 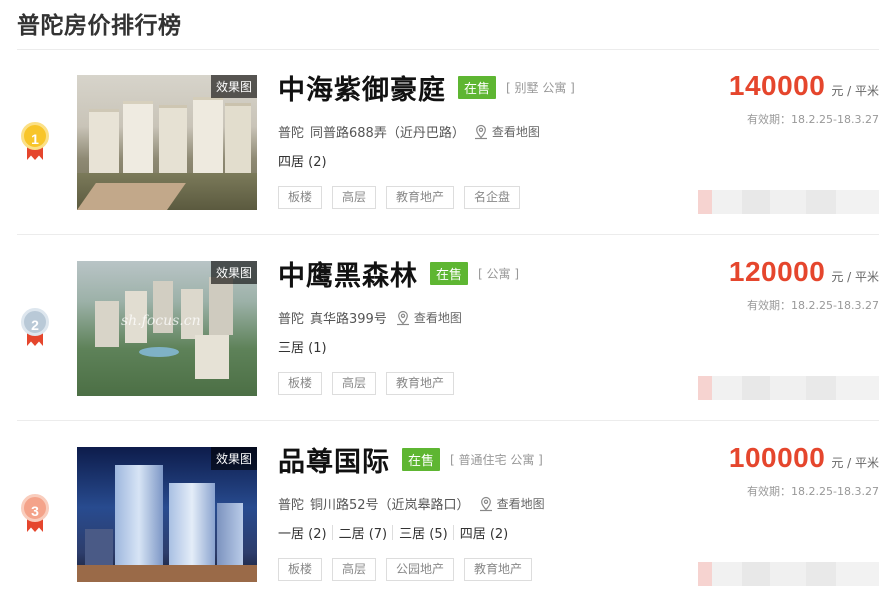 I want to click on listing-name: 中海紫御豪庭, so click(x=362, y=87).